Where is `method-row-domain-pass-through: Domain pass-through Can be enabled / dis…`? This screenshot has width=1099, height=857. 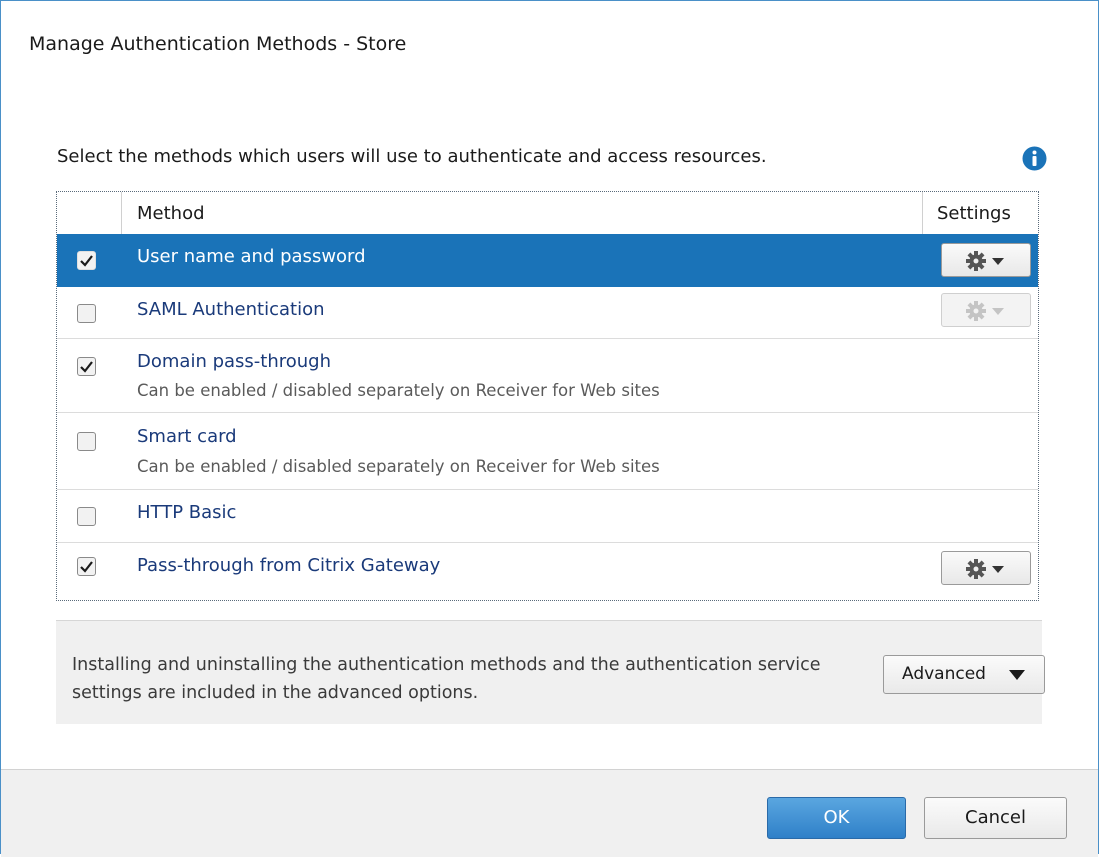 method-row-domain-pass-through: Domain pass-through Can be enabled / dis… is located at coordinates (547, 376).